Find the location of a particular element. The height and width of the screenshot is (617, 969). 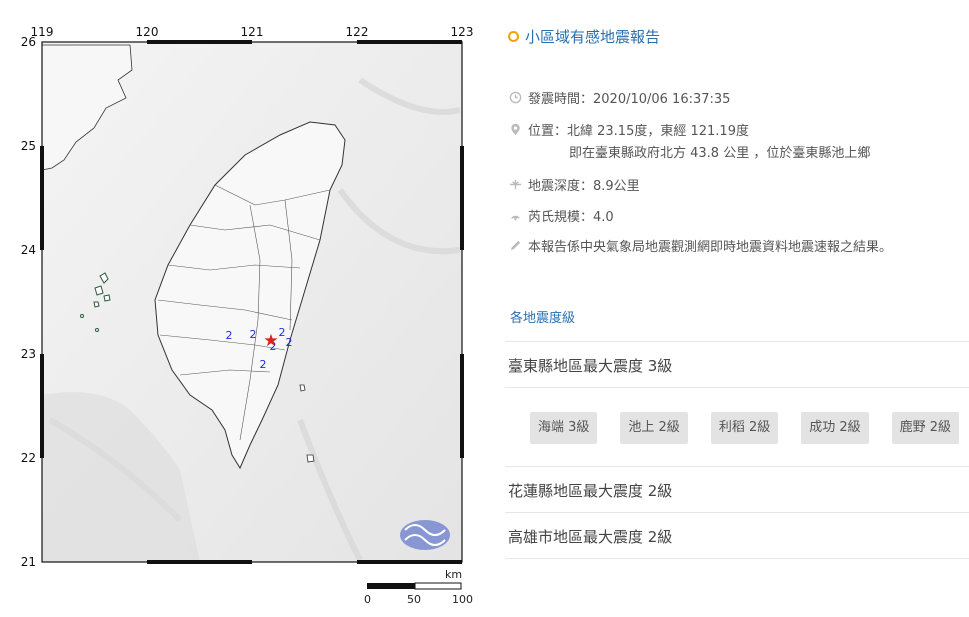

latitude-label: 26 is located at coordinates (28, 42).